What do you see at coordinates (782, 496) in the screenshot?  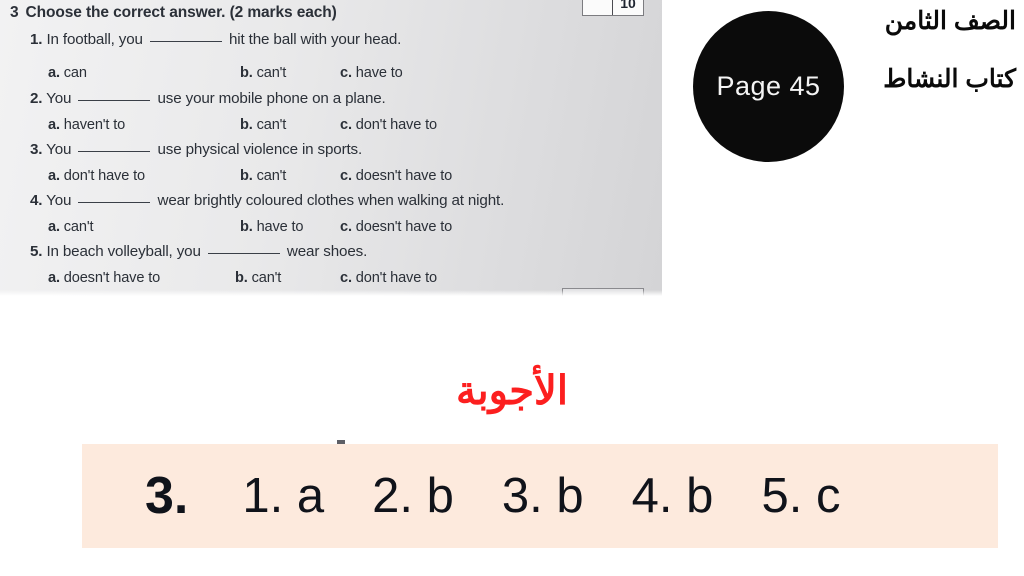 I see `answer-item-5-number: 5.` at bounding box center [782, 496].